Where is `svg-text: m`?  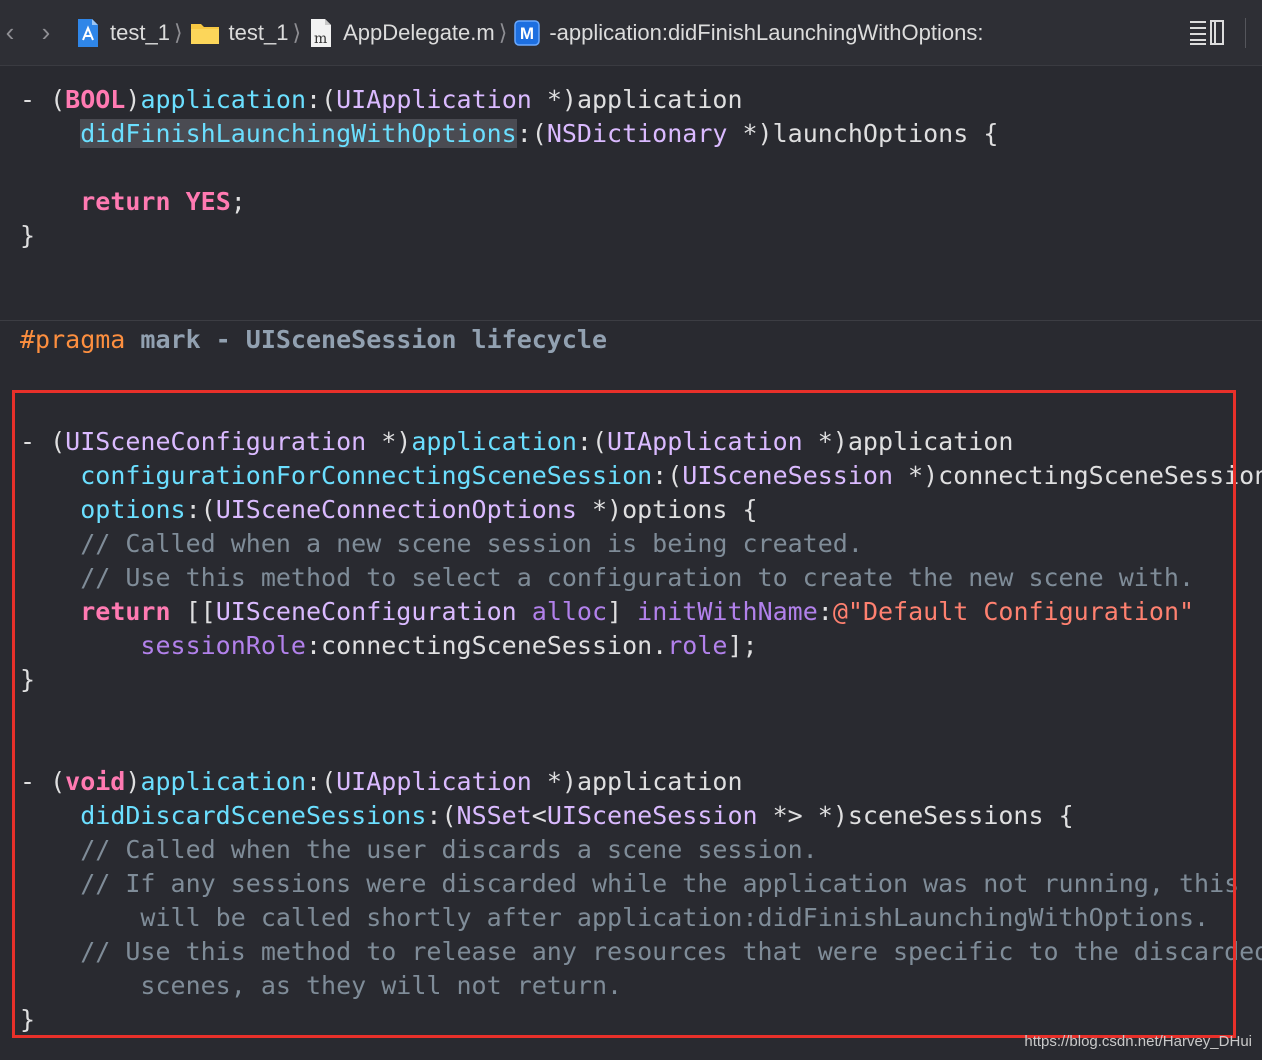 svg-text: m is located at coordinates (320, 39).